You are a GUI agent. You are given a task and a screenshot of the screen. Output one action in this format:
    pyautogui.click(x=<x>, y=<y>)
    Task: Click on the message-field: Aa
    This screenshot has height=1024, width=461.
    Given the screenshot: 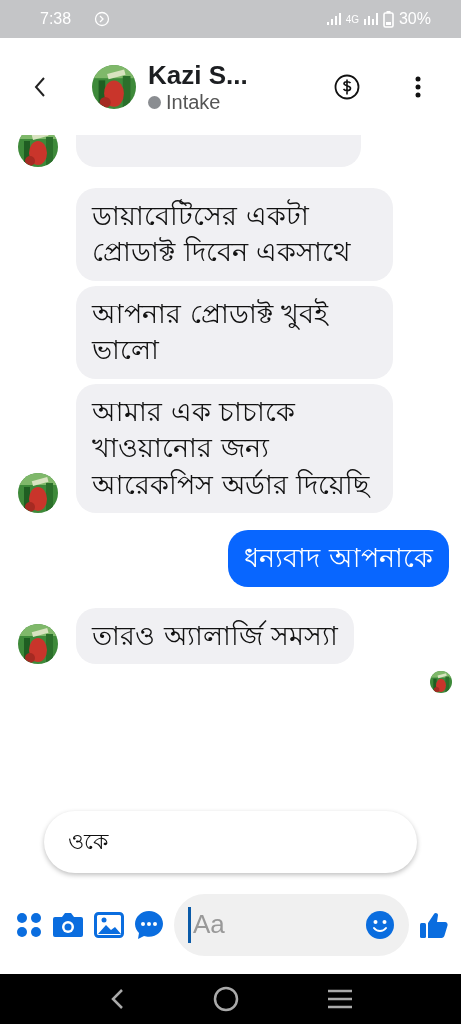 What is the action you would take?
    pyautogui.click(x=291, y=924)
    